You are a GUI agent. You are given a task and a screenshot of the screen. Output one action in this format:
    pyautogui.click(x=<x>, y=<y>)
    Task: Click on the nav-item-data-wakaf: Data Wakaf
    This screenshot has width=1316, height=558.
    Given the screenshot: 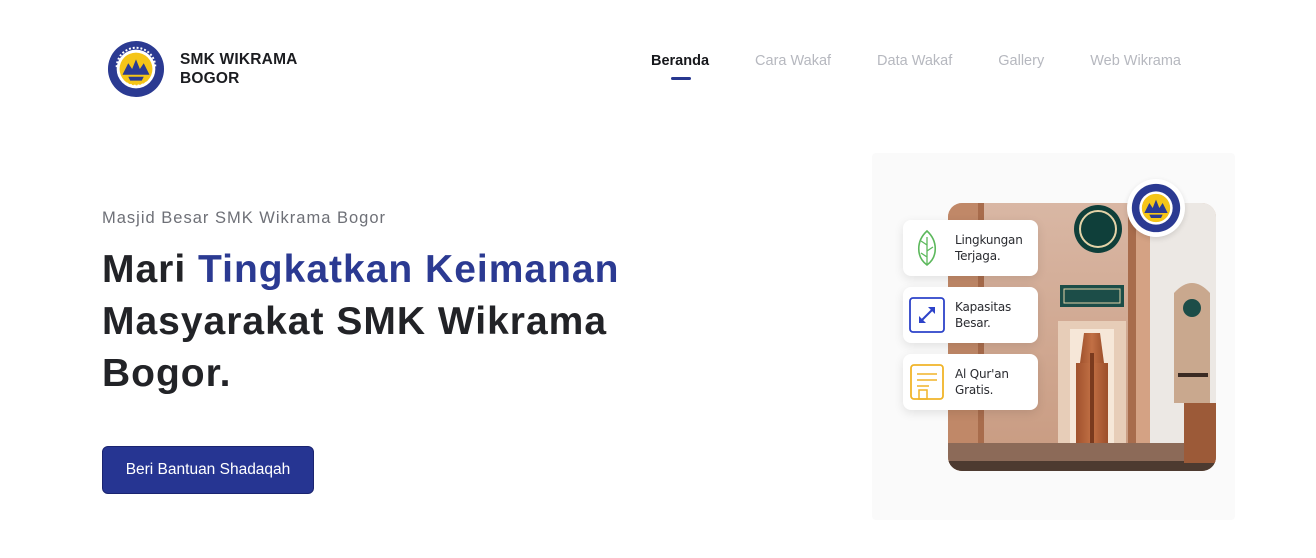 What is the action you would take?
    pyautogui.click(x=914, y=61)
    